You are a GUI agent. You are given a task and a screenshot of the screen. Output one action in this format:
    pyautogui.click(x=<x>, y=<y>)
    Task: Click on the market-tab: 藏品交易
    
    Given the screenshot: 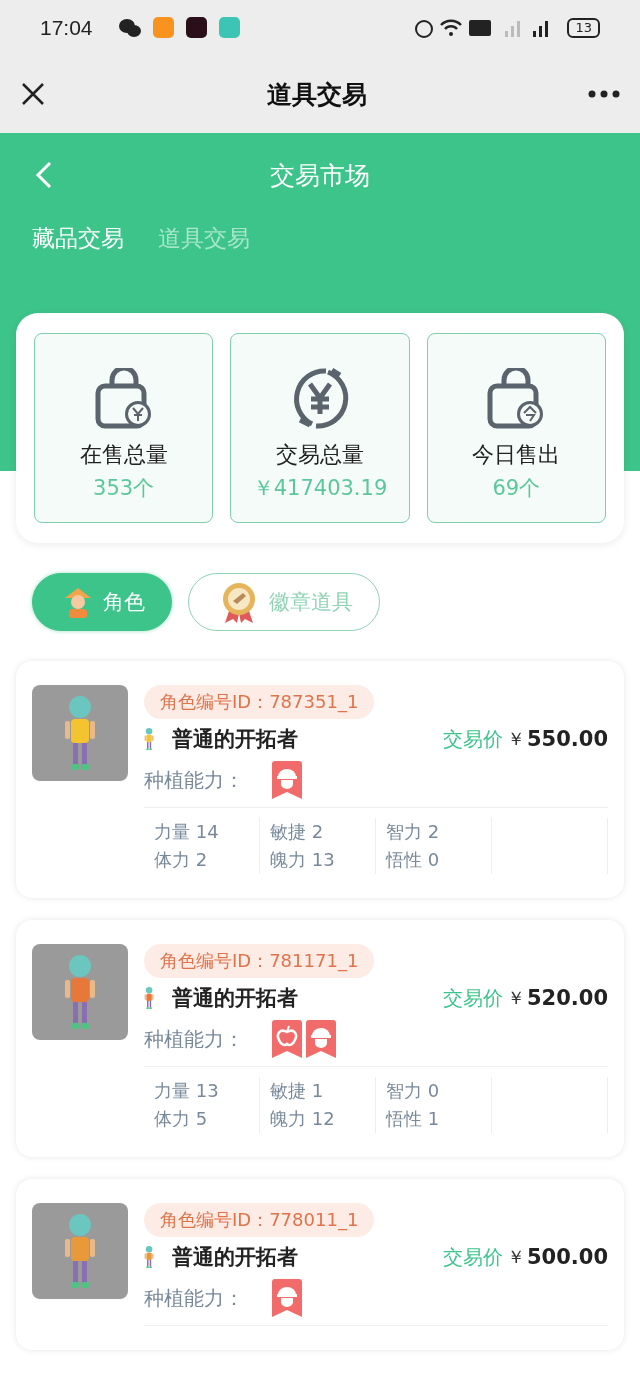 What is the action you would take?
    pyautogui.click(x=78, y=238)
    